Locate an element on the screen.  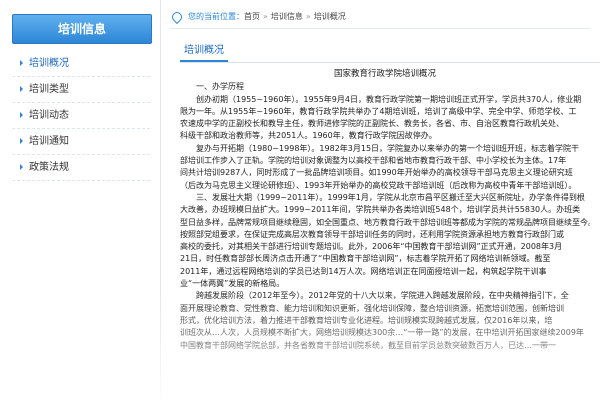
breadcrumb-prefix: 您的当前位置： is located at coordinates (216, 16).